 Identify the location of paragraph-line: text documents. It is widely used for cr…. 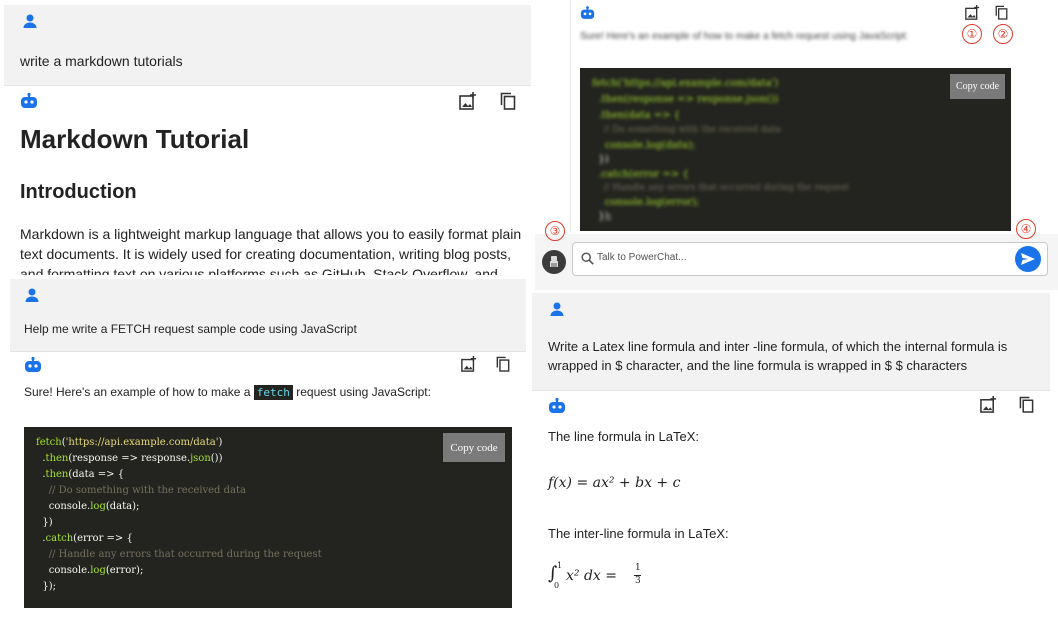
(266, 254).